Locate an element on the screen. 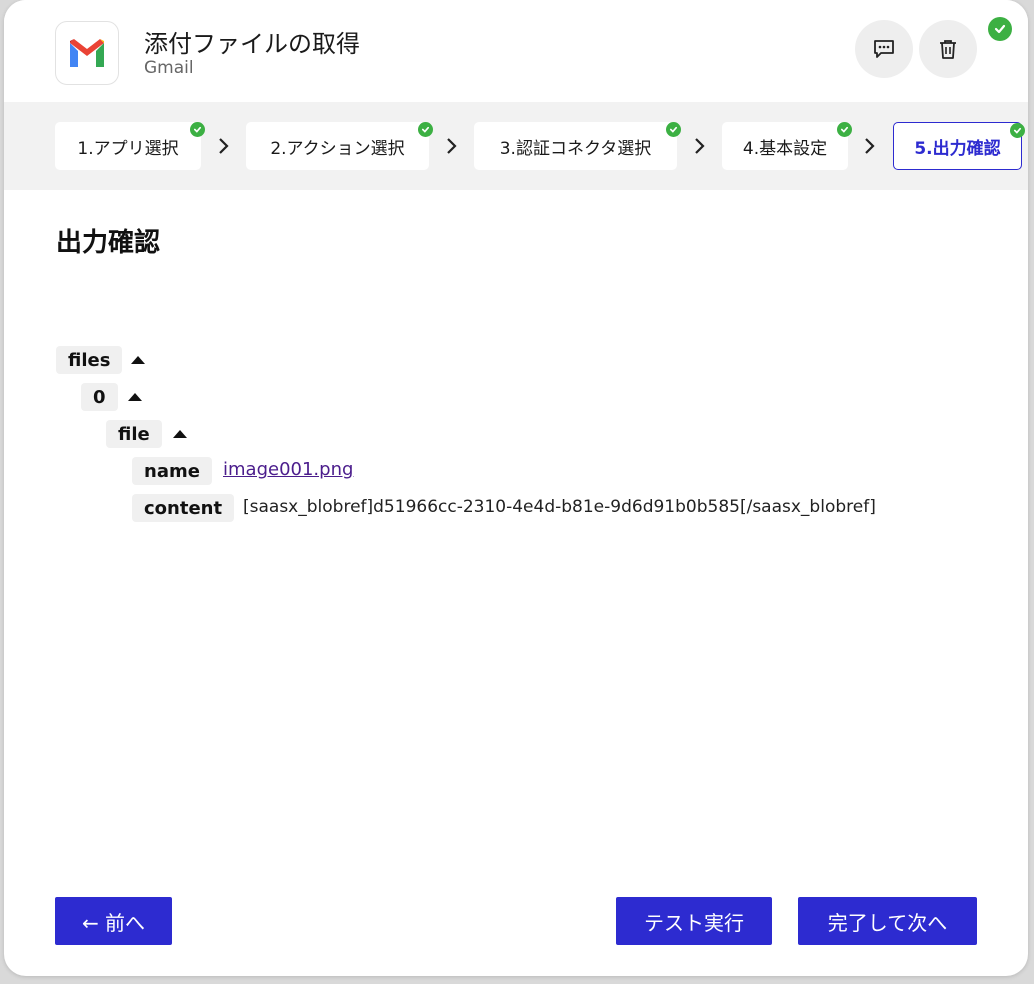 This screenshot has height=984, width=1034. gmail-logo-icon is located at coordinates (87, 53).